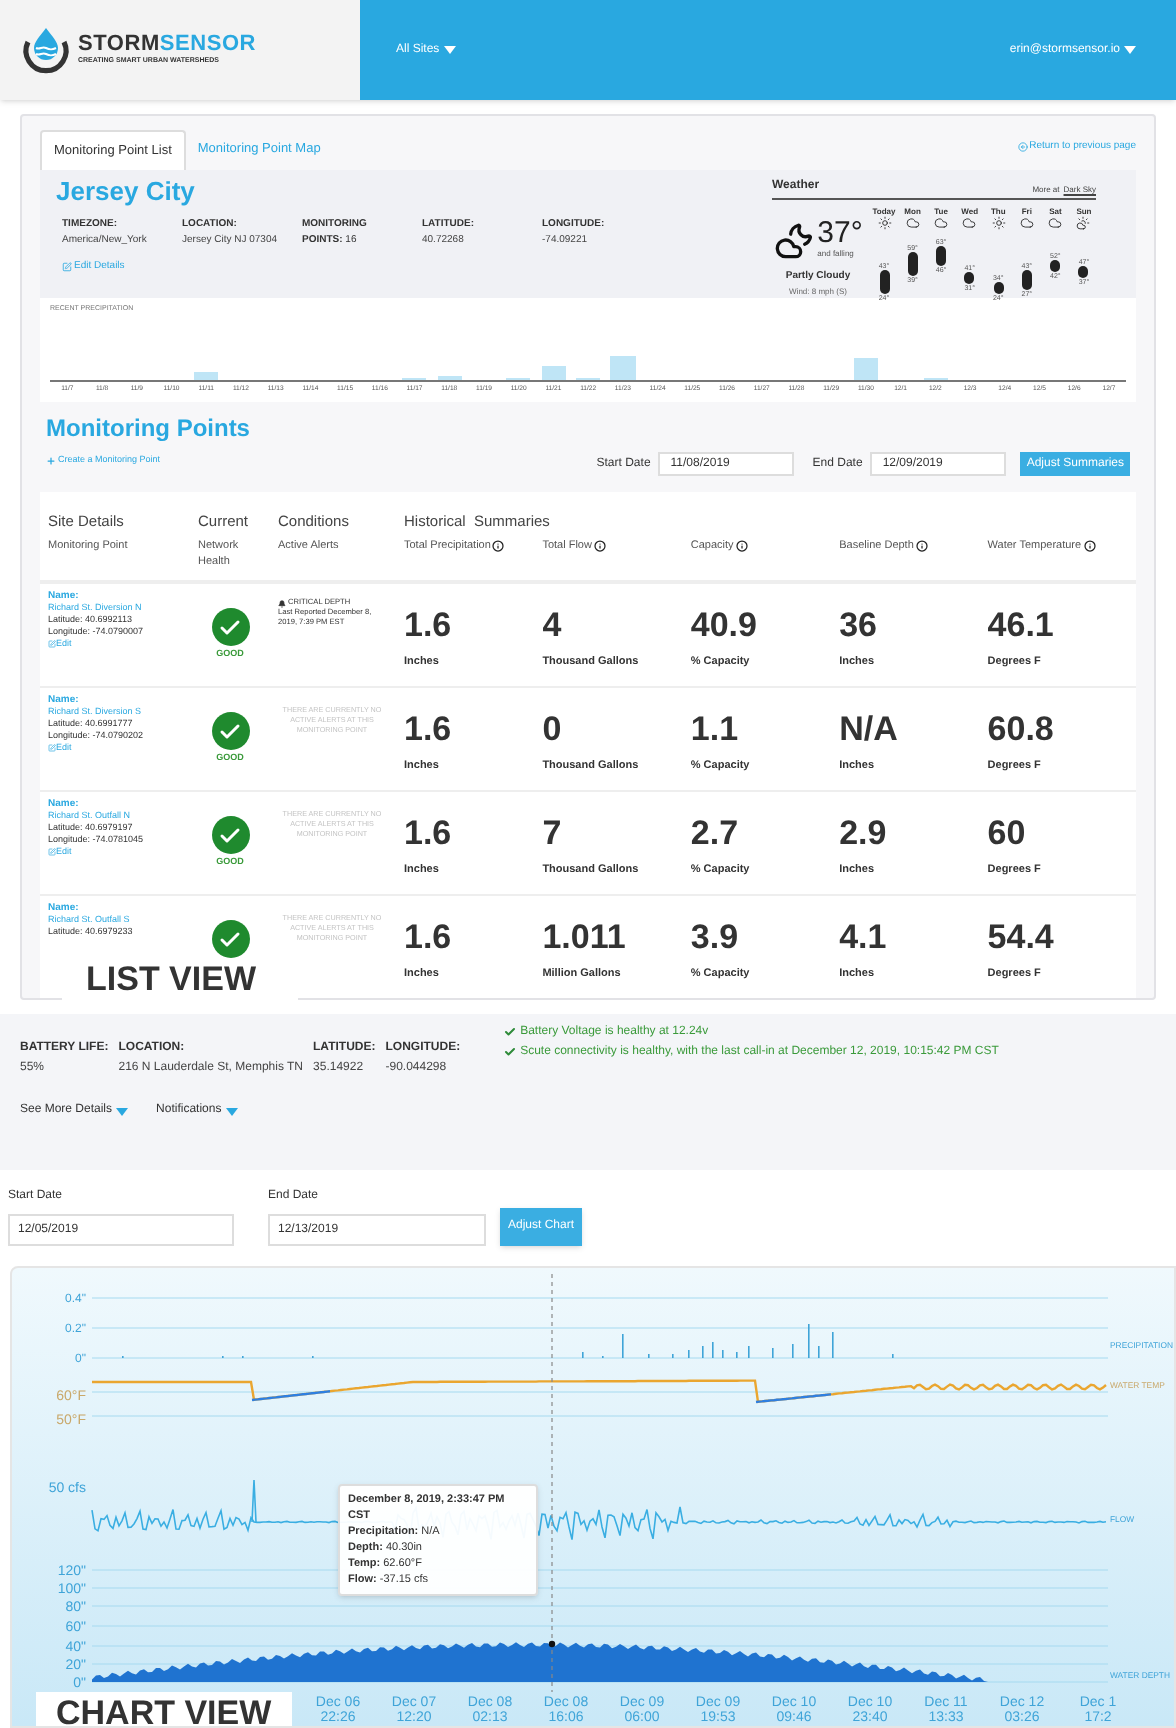 This screenshot has width=1176, height=1728. What do you see at coordinates (585, 938) in the screenshot?
I see `metric-value: 1.011` at bounding box center [585, 938].